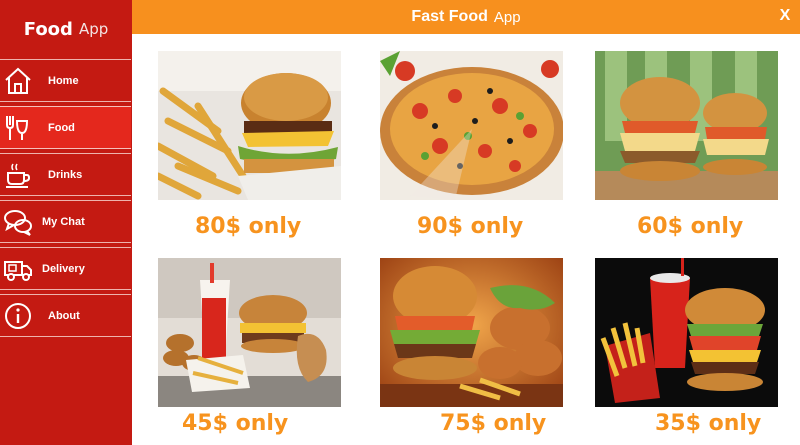 This screenshot has height=445, width=800. I want to click on sidebar-item-label: My Chat, so click(63, 221).